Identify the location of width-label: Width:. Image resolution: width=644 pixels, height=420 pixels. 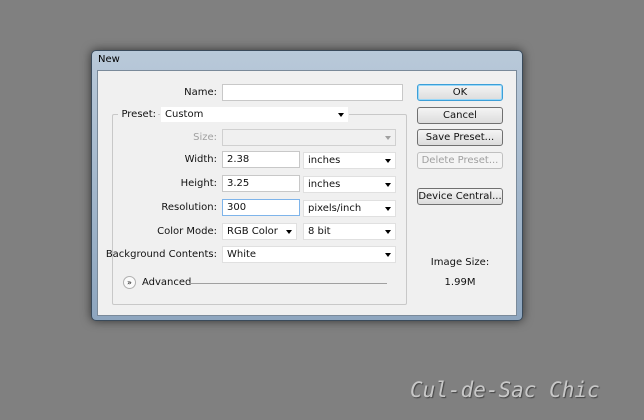
(200, 159).